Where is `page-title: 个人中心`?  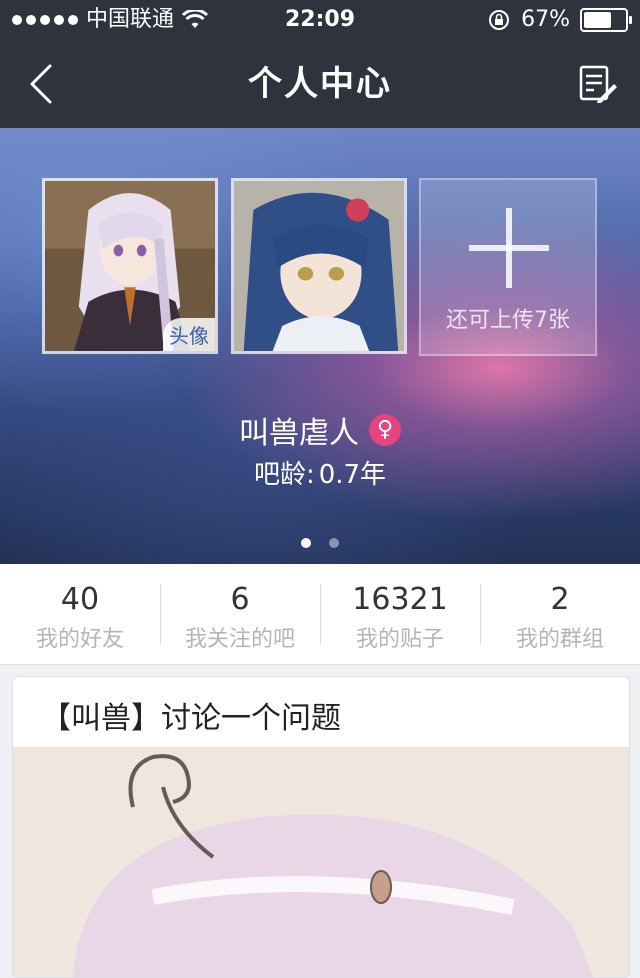 page-title: 个人中心 is located at coordinates (320, 84).